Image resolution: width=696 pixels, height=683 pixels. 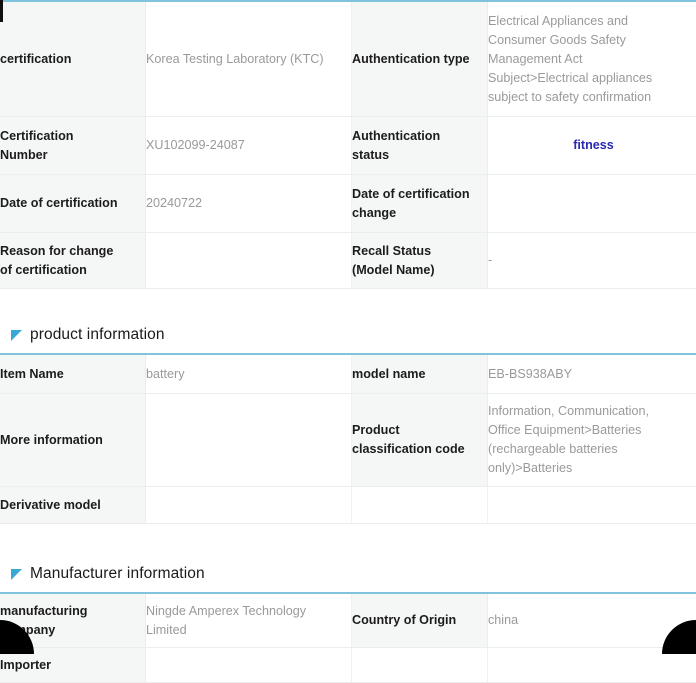 I want to click on row-label-derivative-model: Derivative model, so click(x=73, y=505).